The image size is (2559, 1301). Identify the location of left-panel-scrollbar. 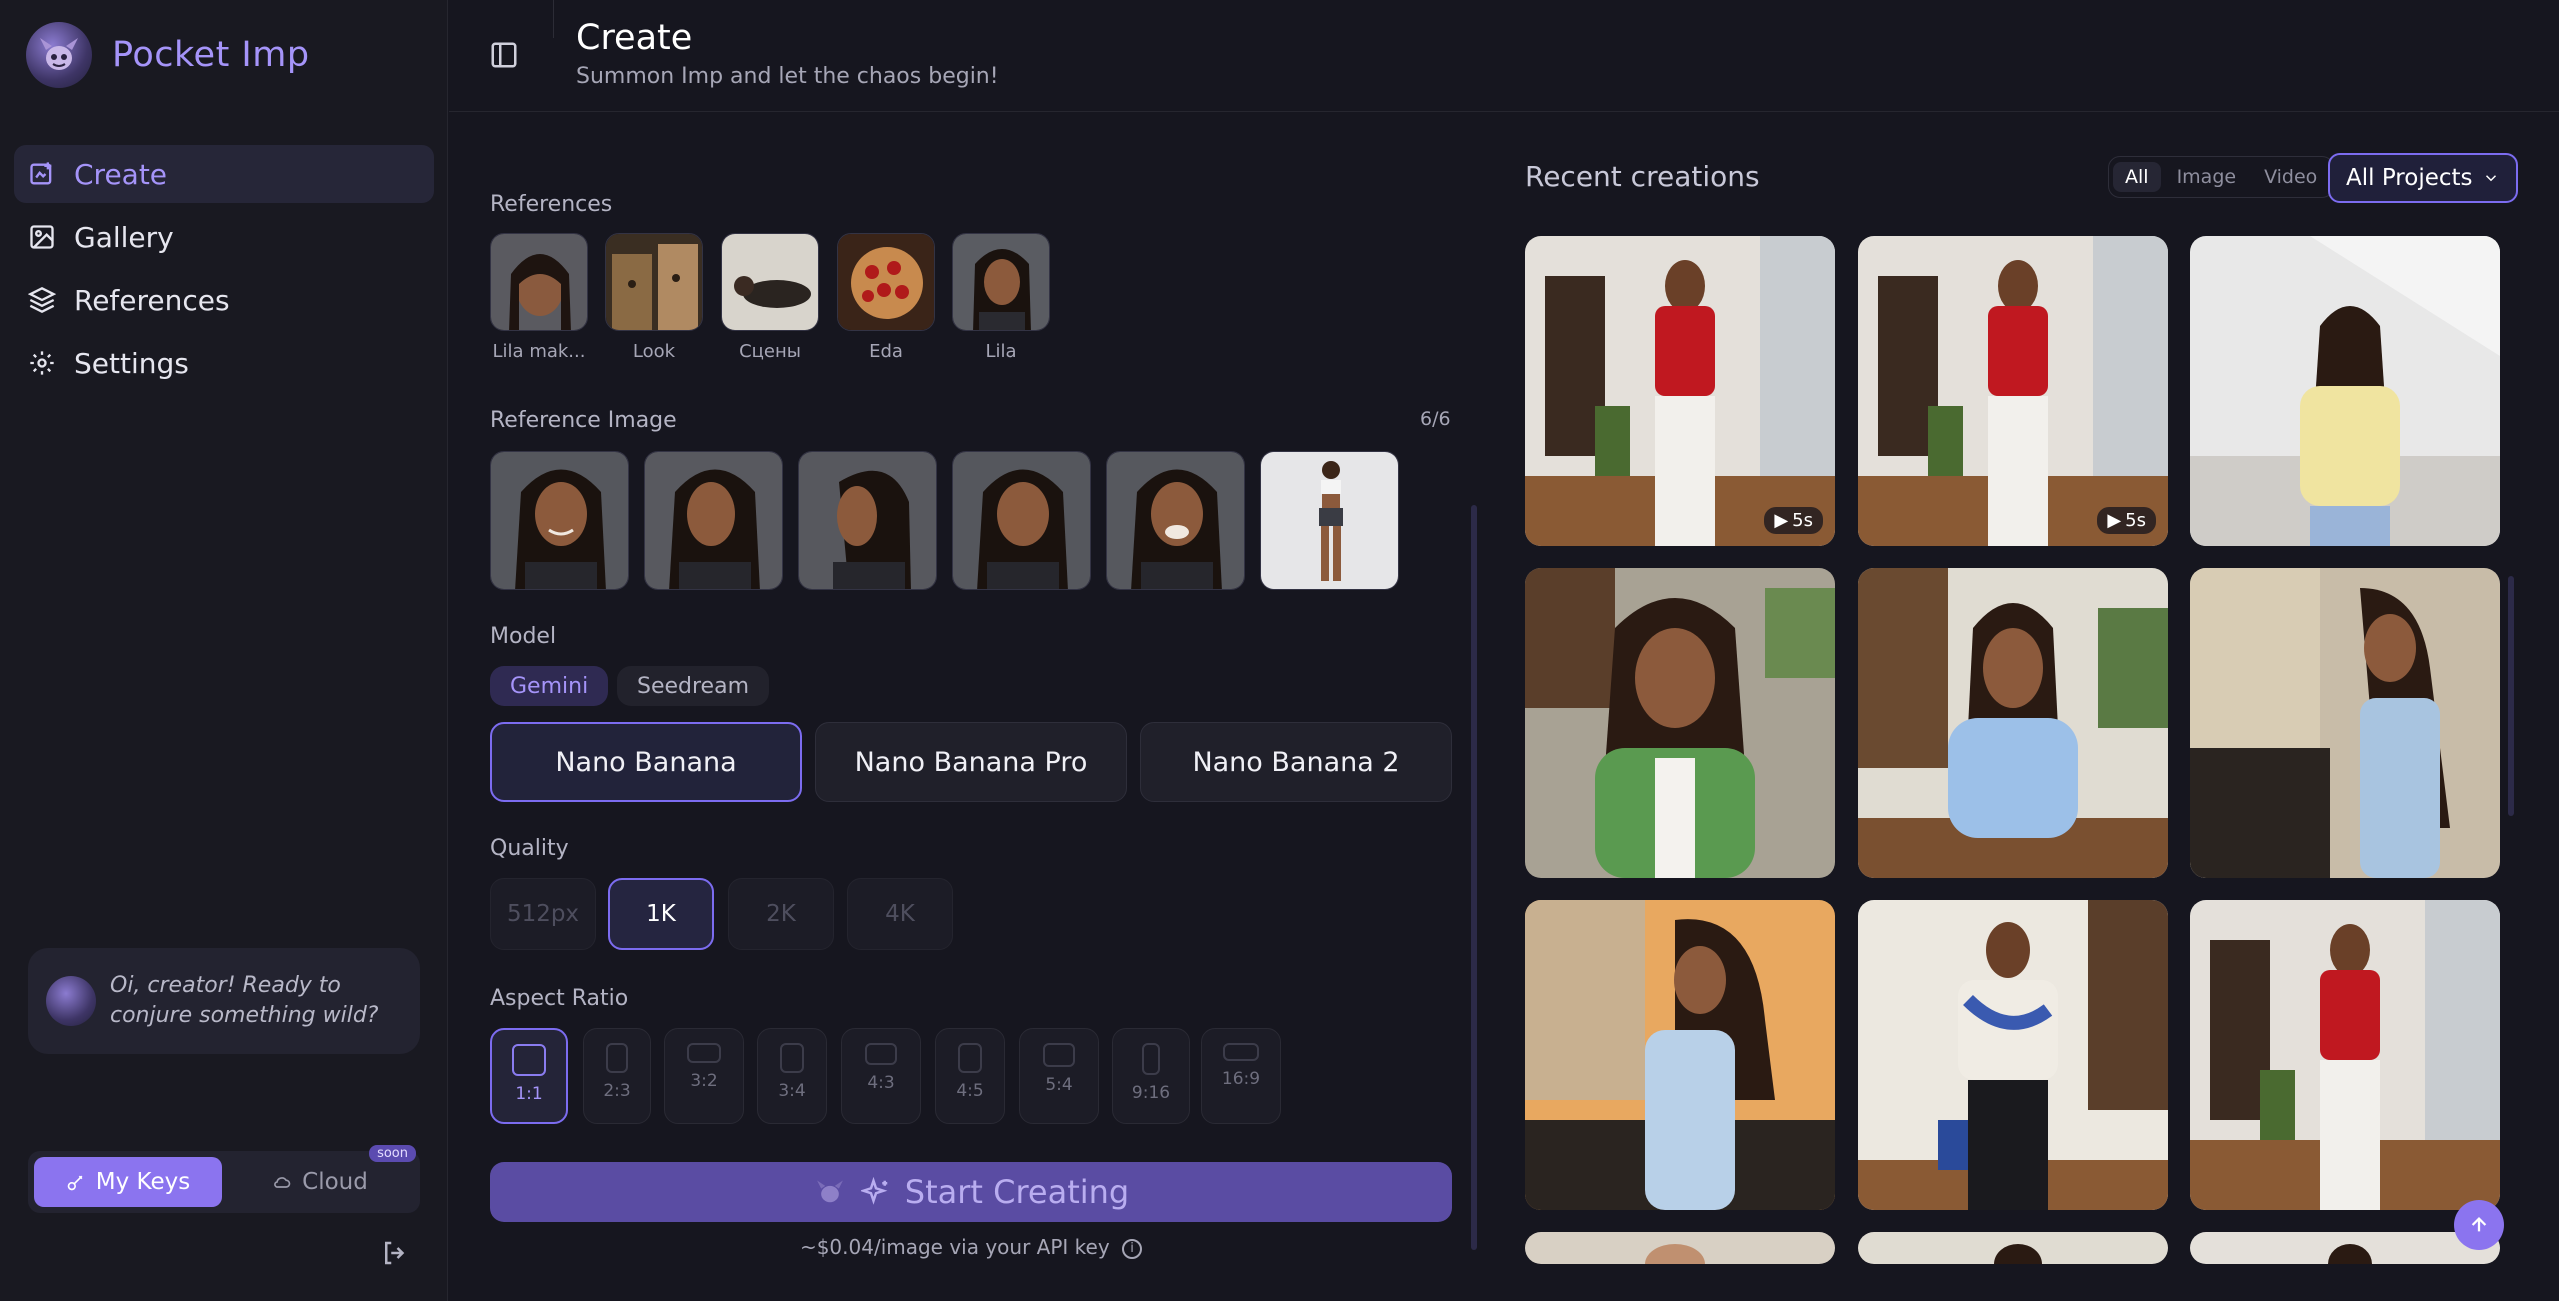
(1474, 877).